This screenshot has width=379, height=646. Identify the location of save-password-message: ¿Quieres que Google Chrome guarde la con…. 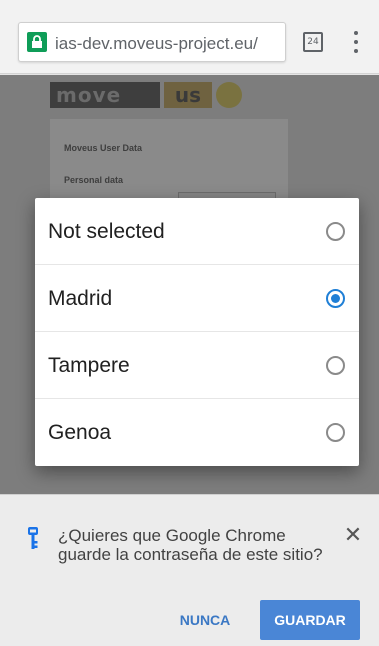
(190, 545).